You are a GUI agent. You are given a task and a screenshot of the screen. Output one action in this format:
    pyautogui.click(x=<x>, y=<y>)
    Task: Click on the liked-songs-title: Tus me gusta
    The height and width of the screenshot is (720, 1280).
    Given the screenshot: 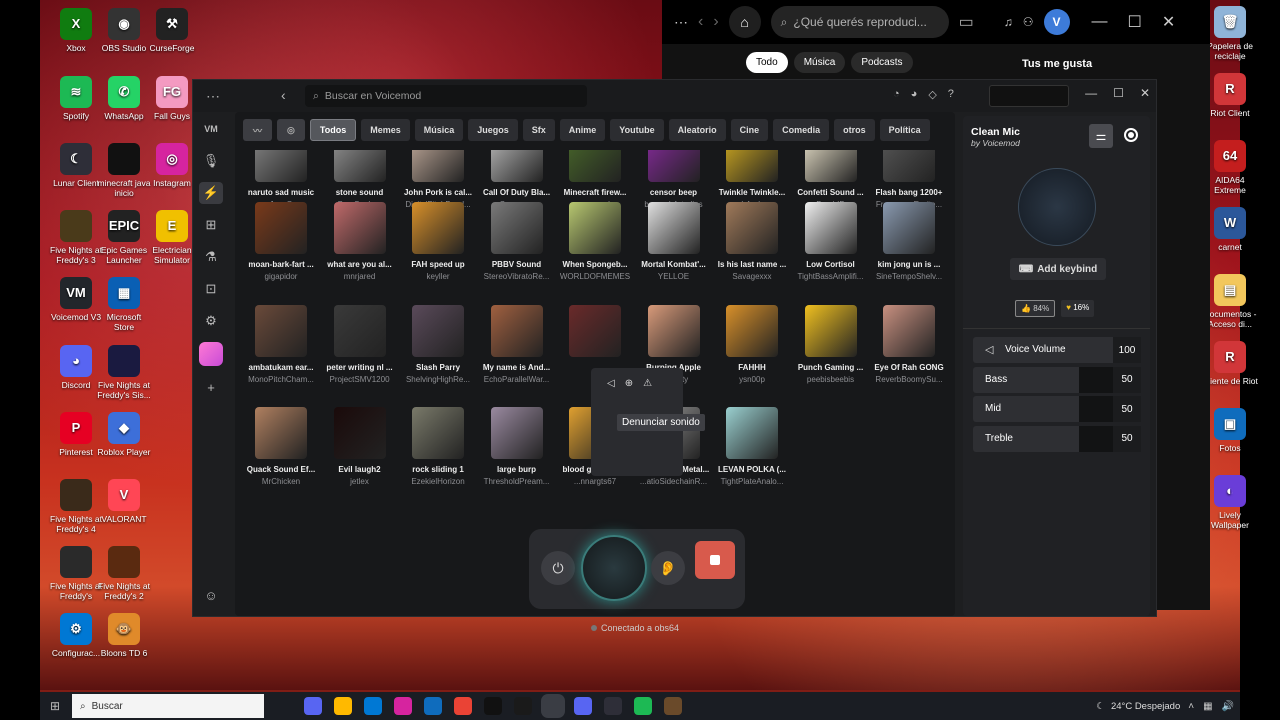 What is the action you would take?
    pyautogui.click(x=1057, y=64)
    